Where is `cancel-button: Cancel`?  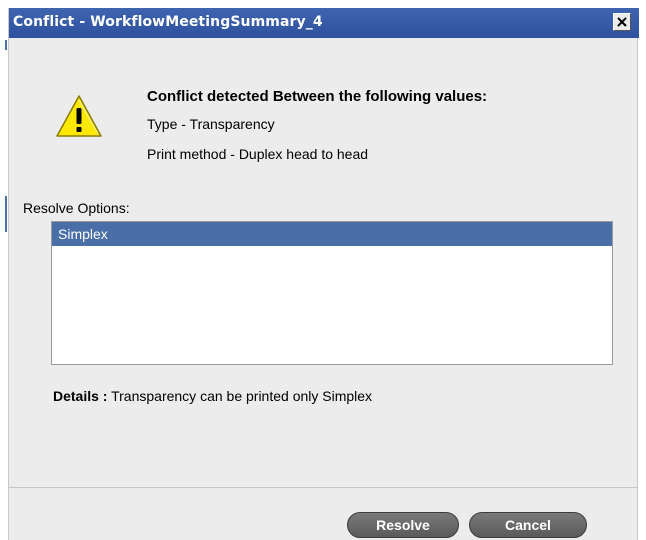 cancel-button: Cancel is located at coordinates (528, 525).